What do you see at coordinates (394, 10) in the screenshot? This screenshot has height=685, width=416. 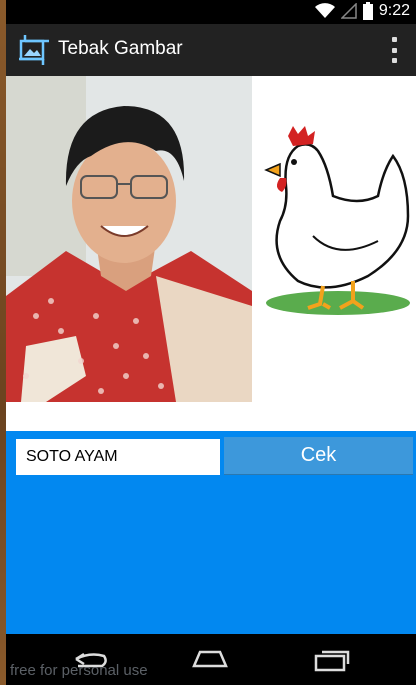 I see `clock: 9:22` at bounding box center [394, 10].